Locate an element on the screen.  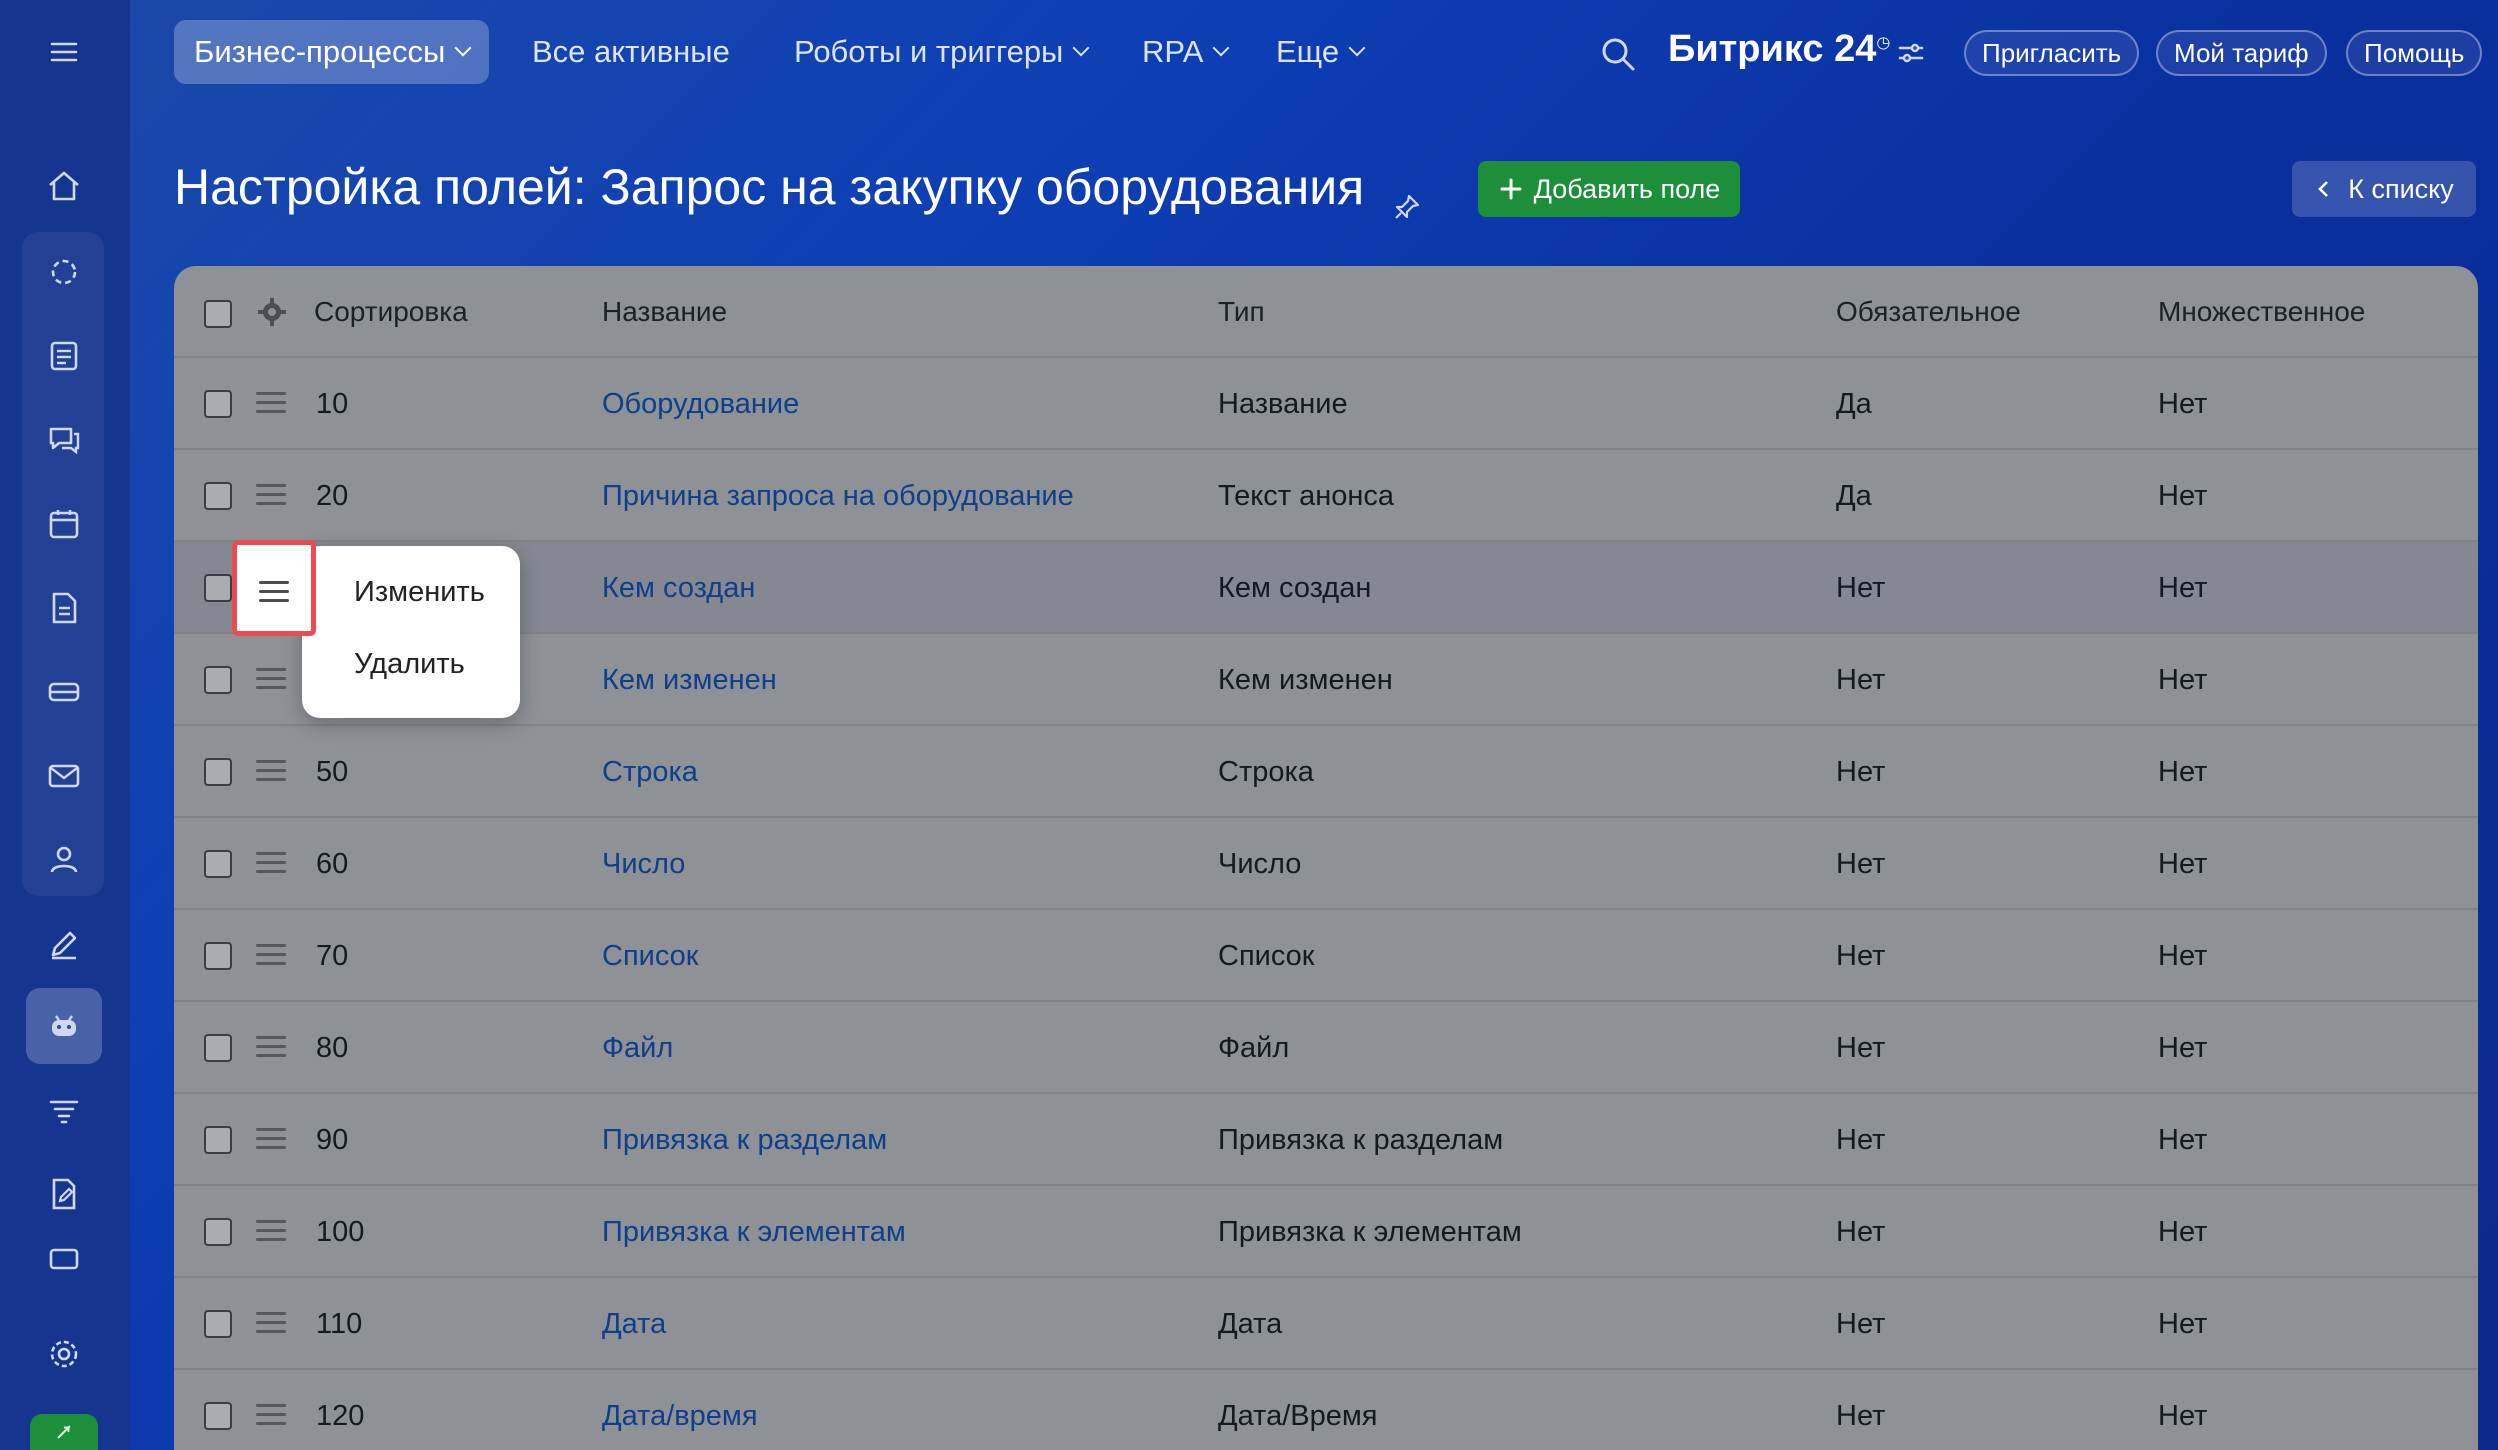
calendar-icon is located at coordinates (64, 524).